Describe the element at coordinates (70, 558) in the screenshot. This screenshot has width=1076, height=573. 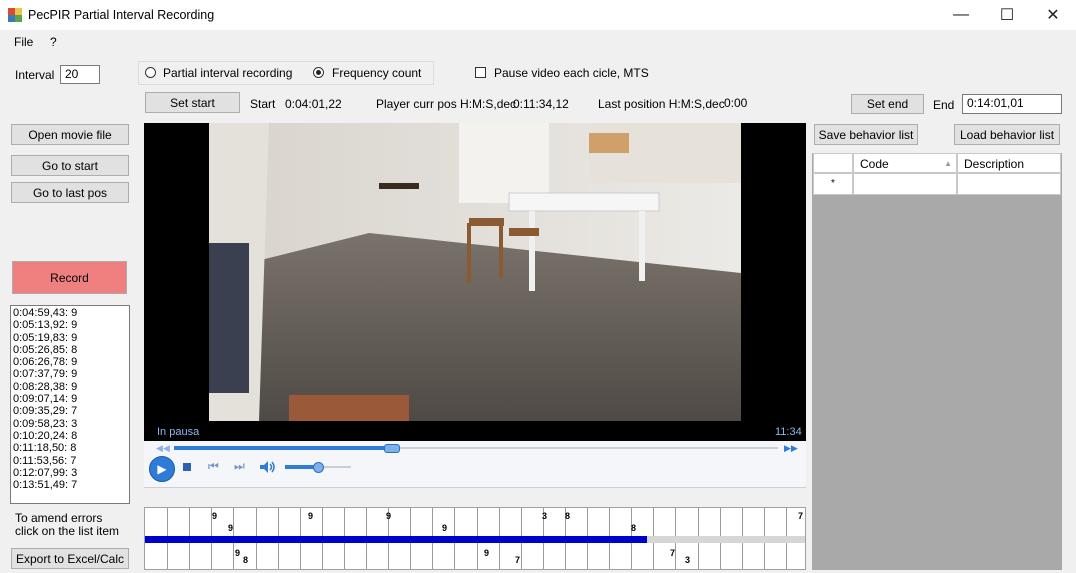
I see `export-button: Export to Excel/Calc` at that location.